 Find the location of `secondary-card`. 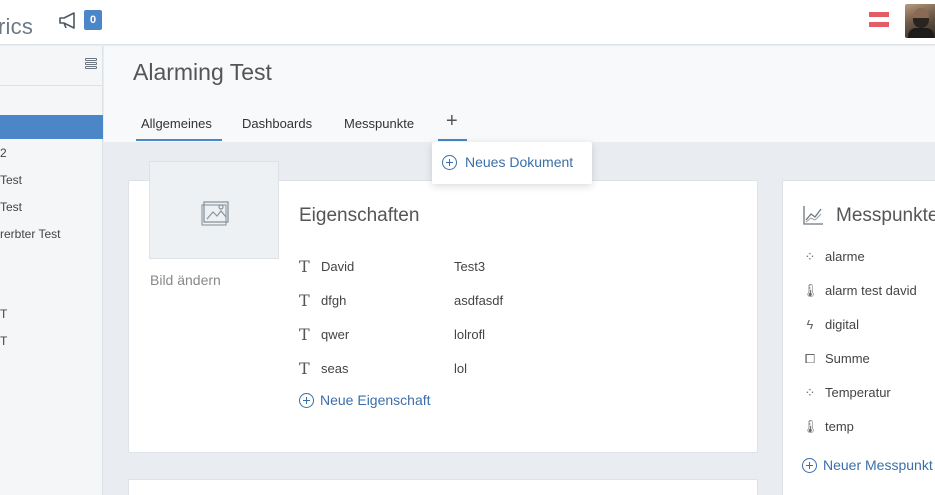

secondary-card is located at coordinates (443, 487).